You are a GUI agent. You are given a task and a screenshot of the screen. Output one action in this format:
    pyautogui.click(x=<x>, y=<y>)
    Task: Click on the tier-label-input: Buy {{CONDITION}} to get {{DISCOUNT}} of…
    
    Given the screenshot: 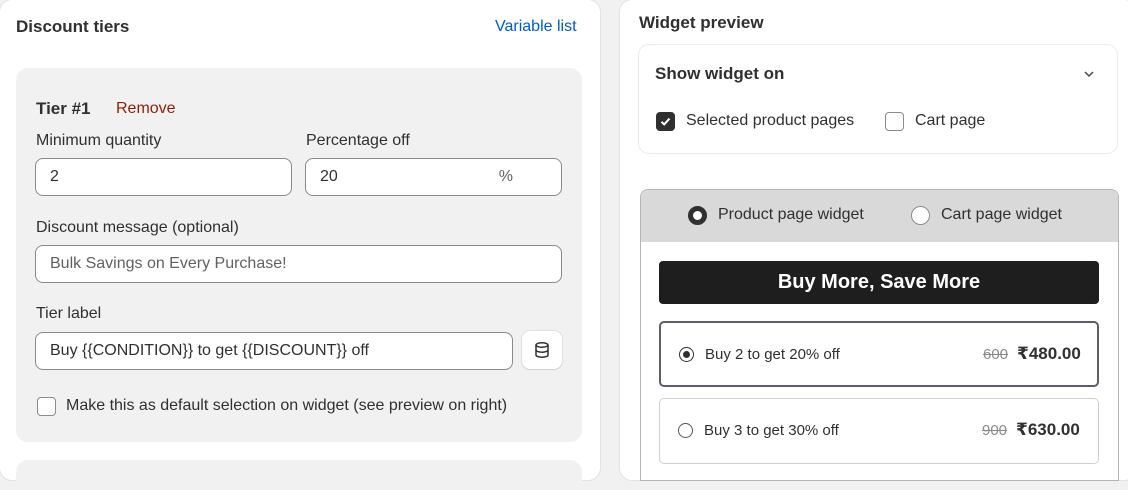 What is the action you would take?
    pyautogui.click(x=274, y=351)
    